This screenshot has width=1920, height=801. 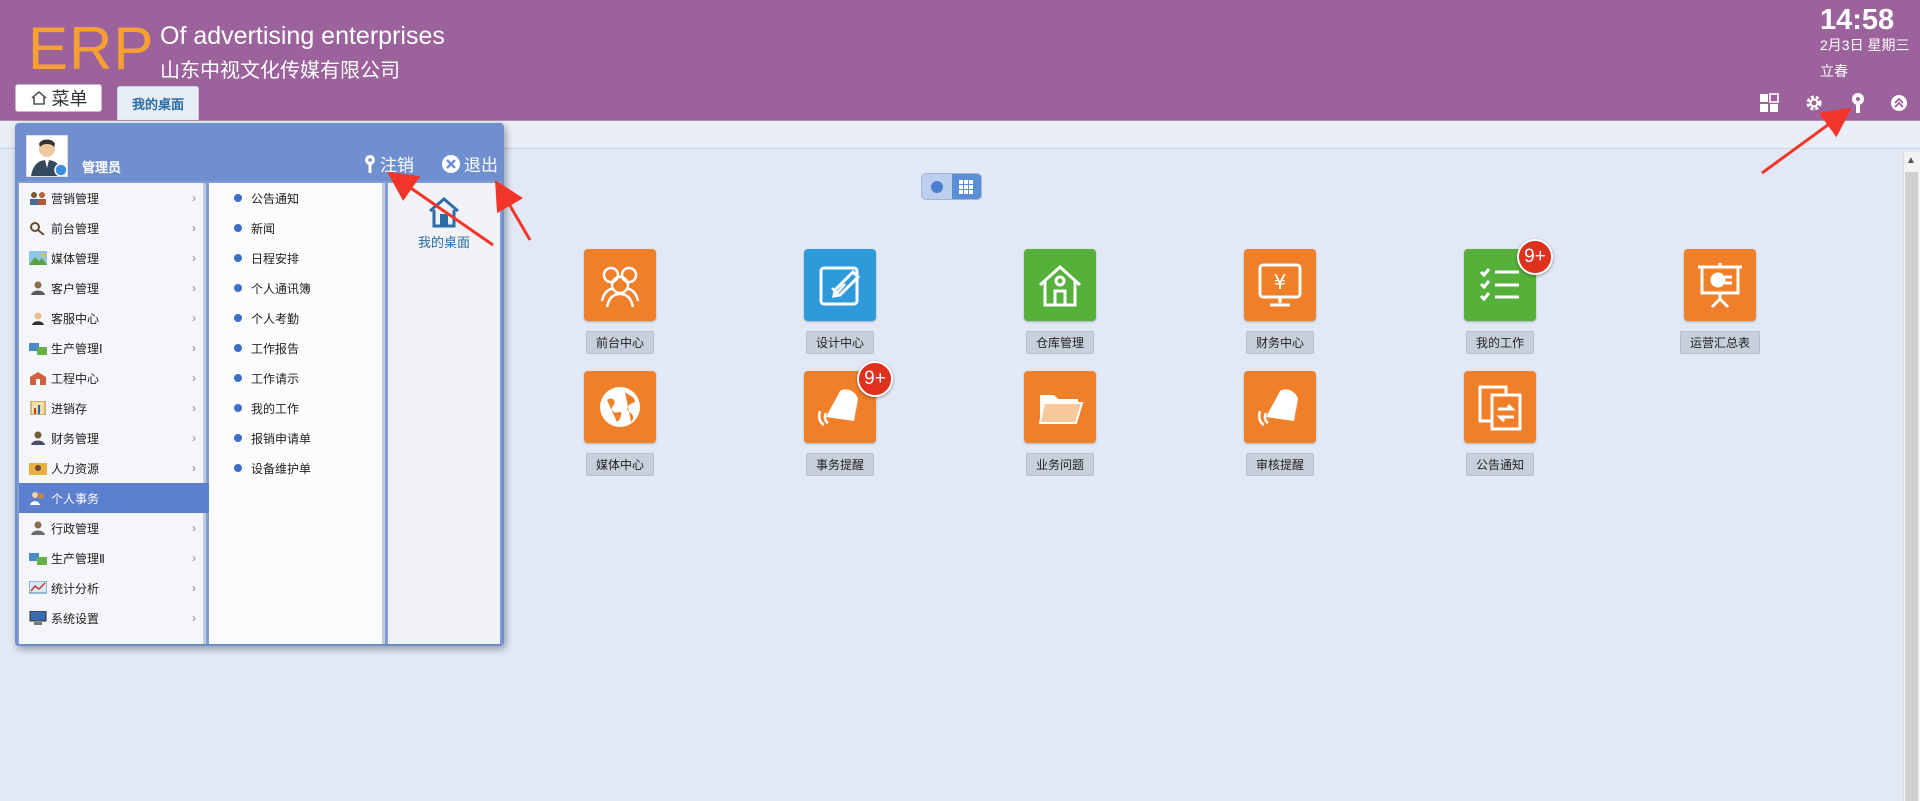 What do you see at coordinates (38, 378) in the screenshot?
I see `building-icon` at bounding box center [38, 378].